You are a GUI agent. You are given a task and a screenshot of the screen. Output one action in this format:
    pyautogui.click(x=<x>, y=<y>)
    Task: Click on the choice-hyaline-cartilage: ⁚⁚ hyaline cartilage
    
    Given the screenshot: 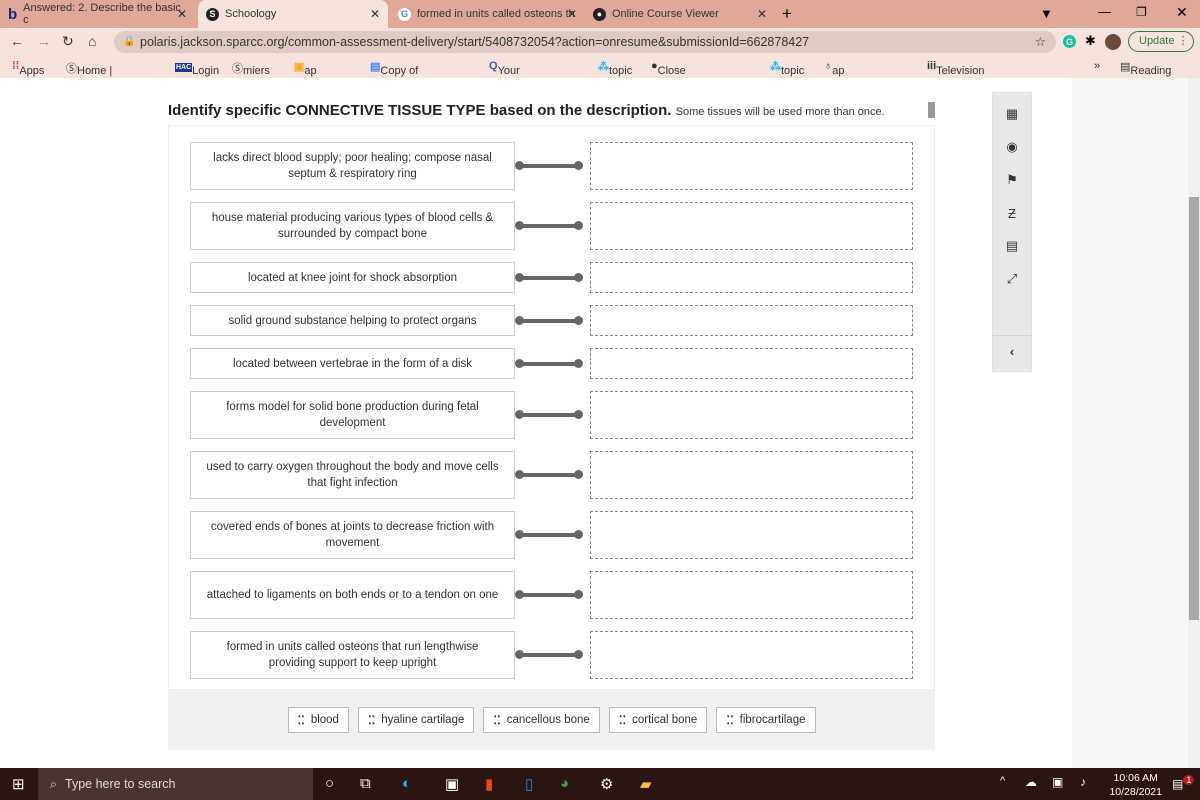 What is the action you would take?
    pyautogui.click(x=416, y=720)
    